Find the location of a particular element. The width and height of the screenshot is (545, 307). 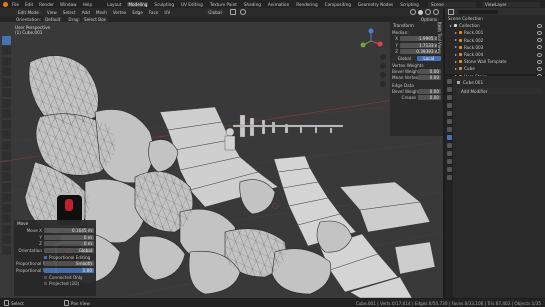

rendered-shading-icon is located at coordinates (436, 12).